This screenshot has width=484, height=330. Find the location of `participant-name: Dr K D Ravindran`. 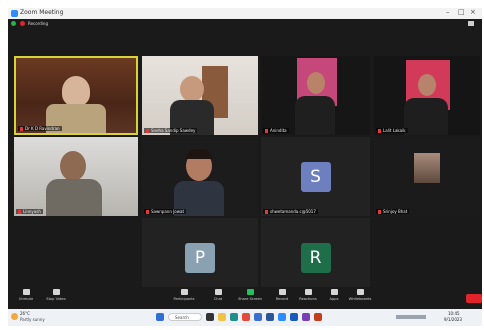

participant-name: Dr K D Ravindran is located at coordinates (40, 128).